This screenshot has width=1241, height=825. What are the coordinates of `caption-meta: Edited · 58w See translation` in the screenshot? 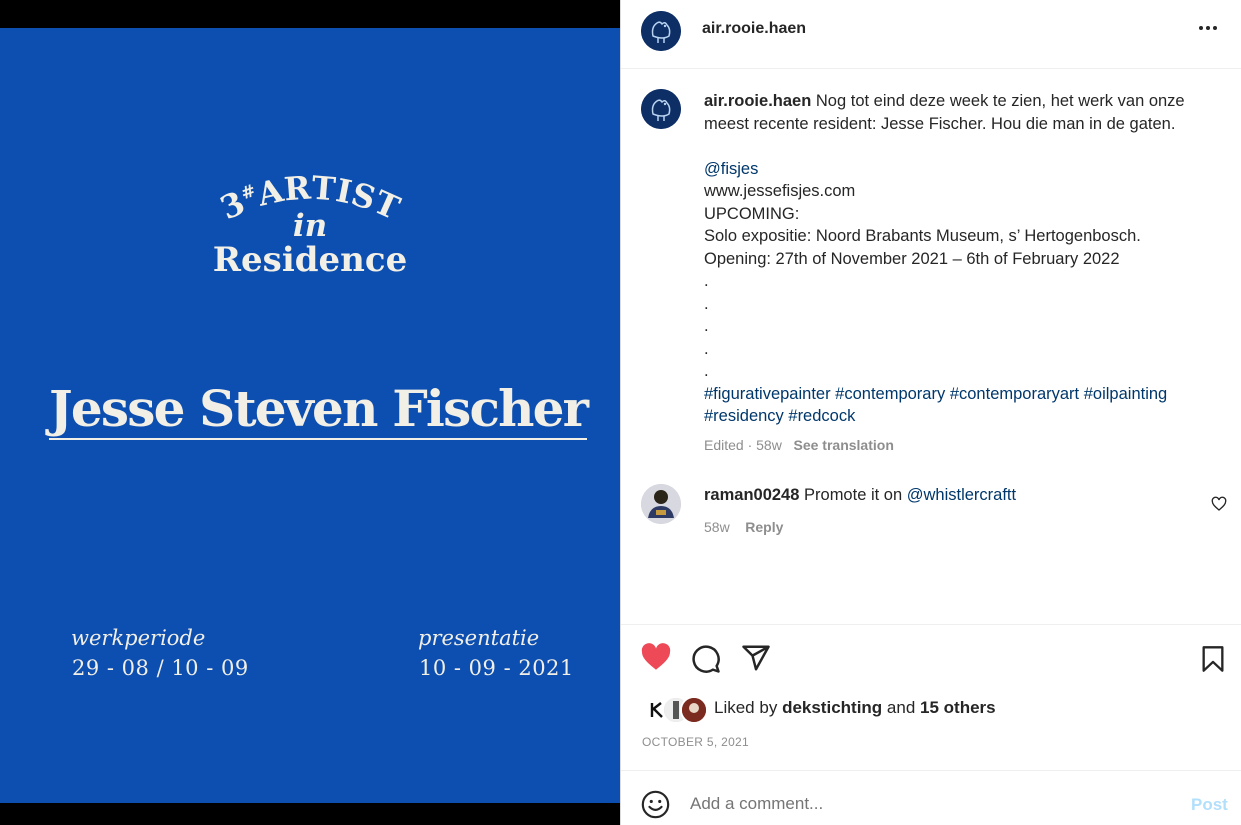 It's located at (799, 445).